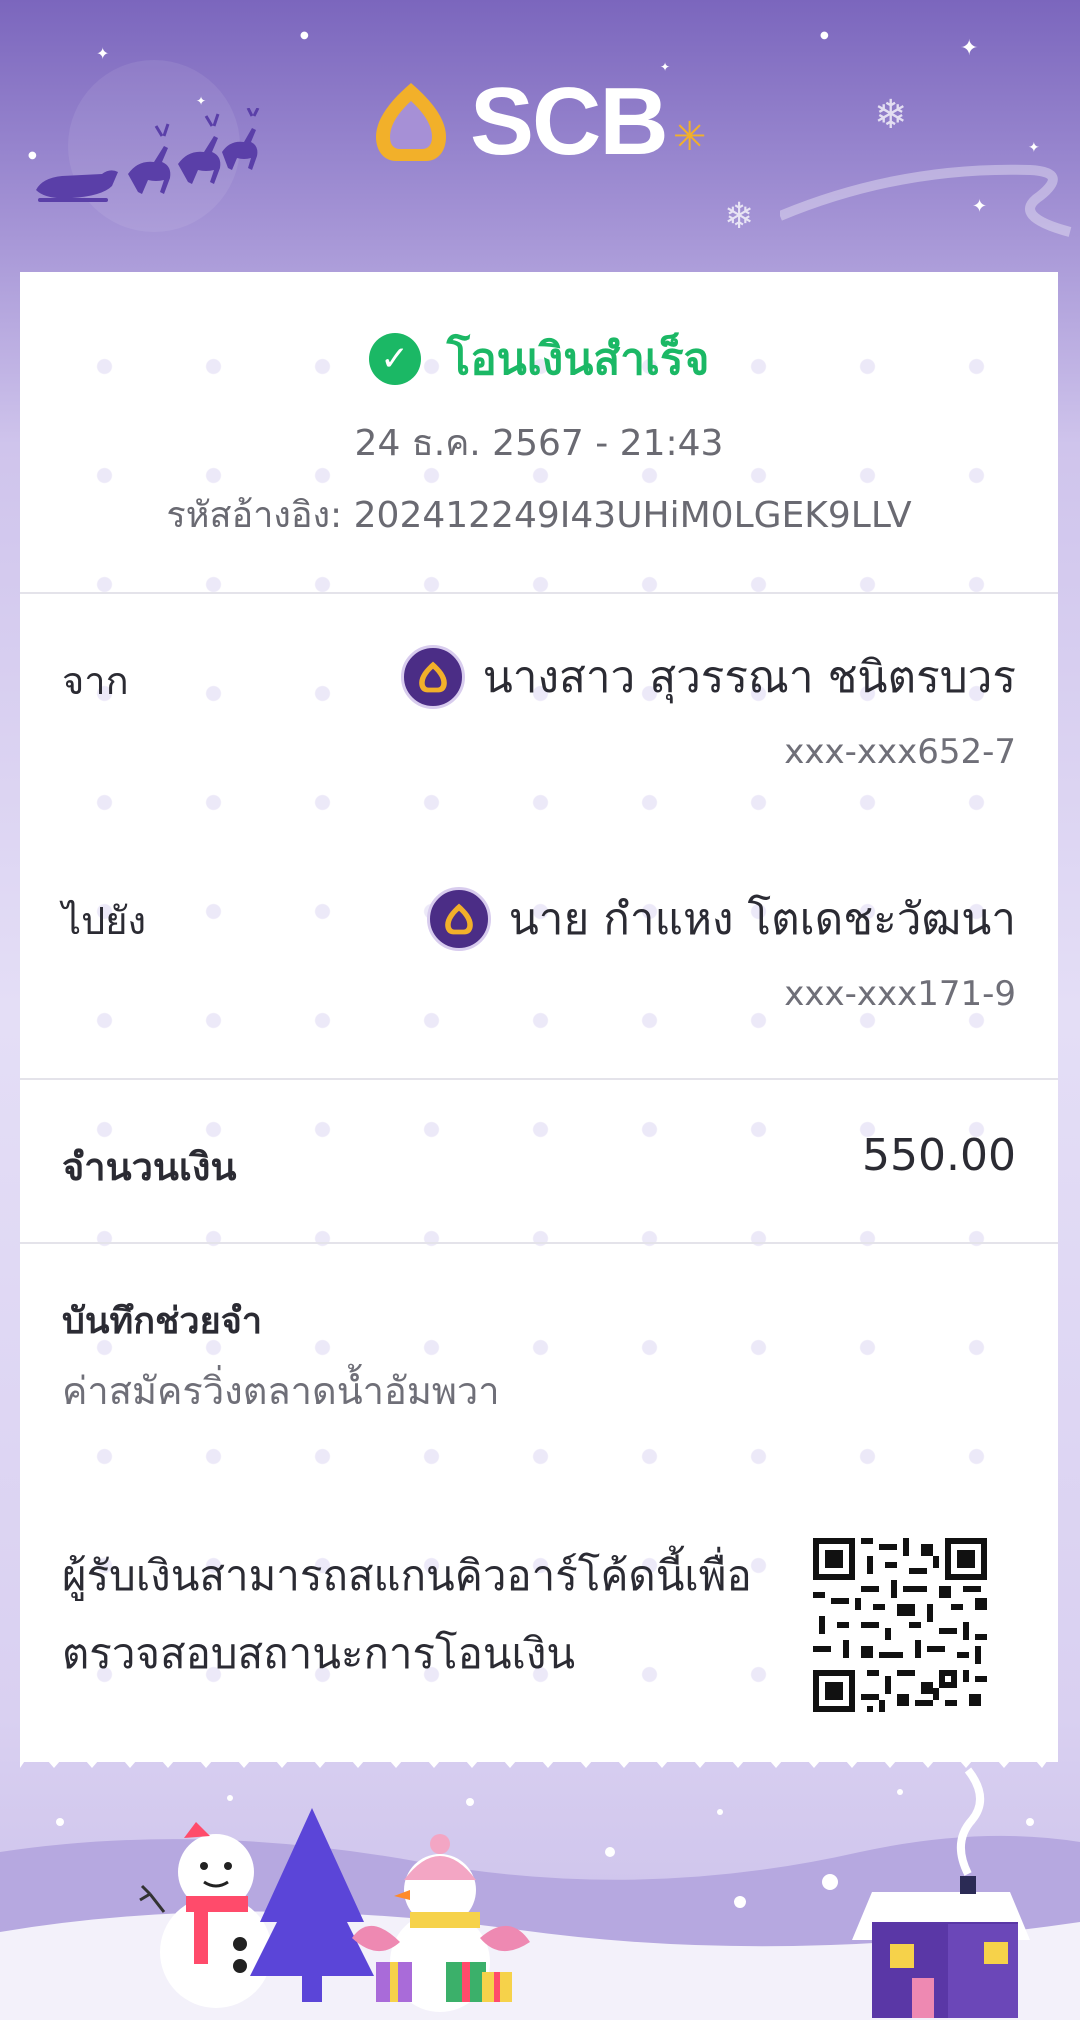  I want to click on qr-instruction-line: ผู้รับเงินสามารถสแกนคิวอาร์โค้ดนี้เพื่อ, so click(407, 1575).